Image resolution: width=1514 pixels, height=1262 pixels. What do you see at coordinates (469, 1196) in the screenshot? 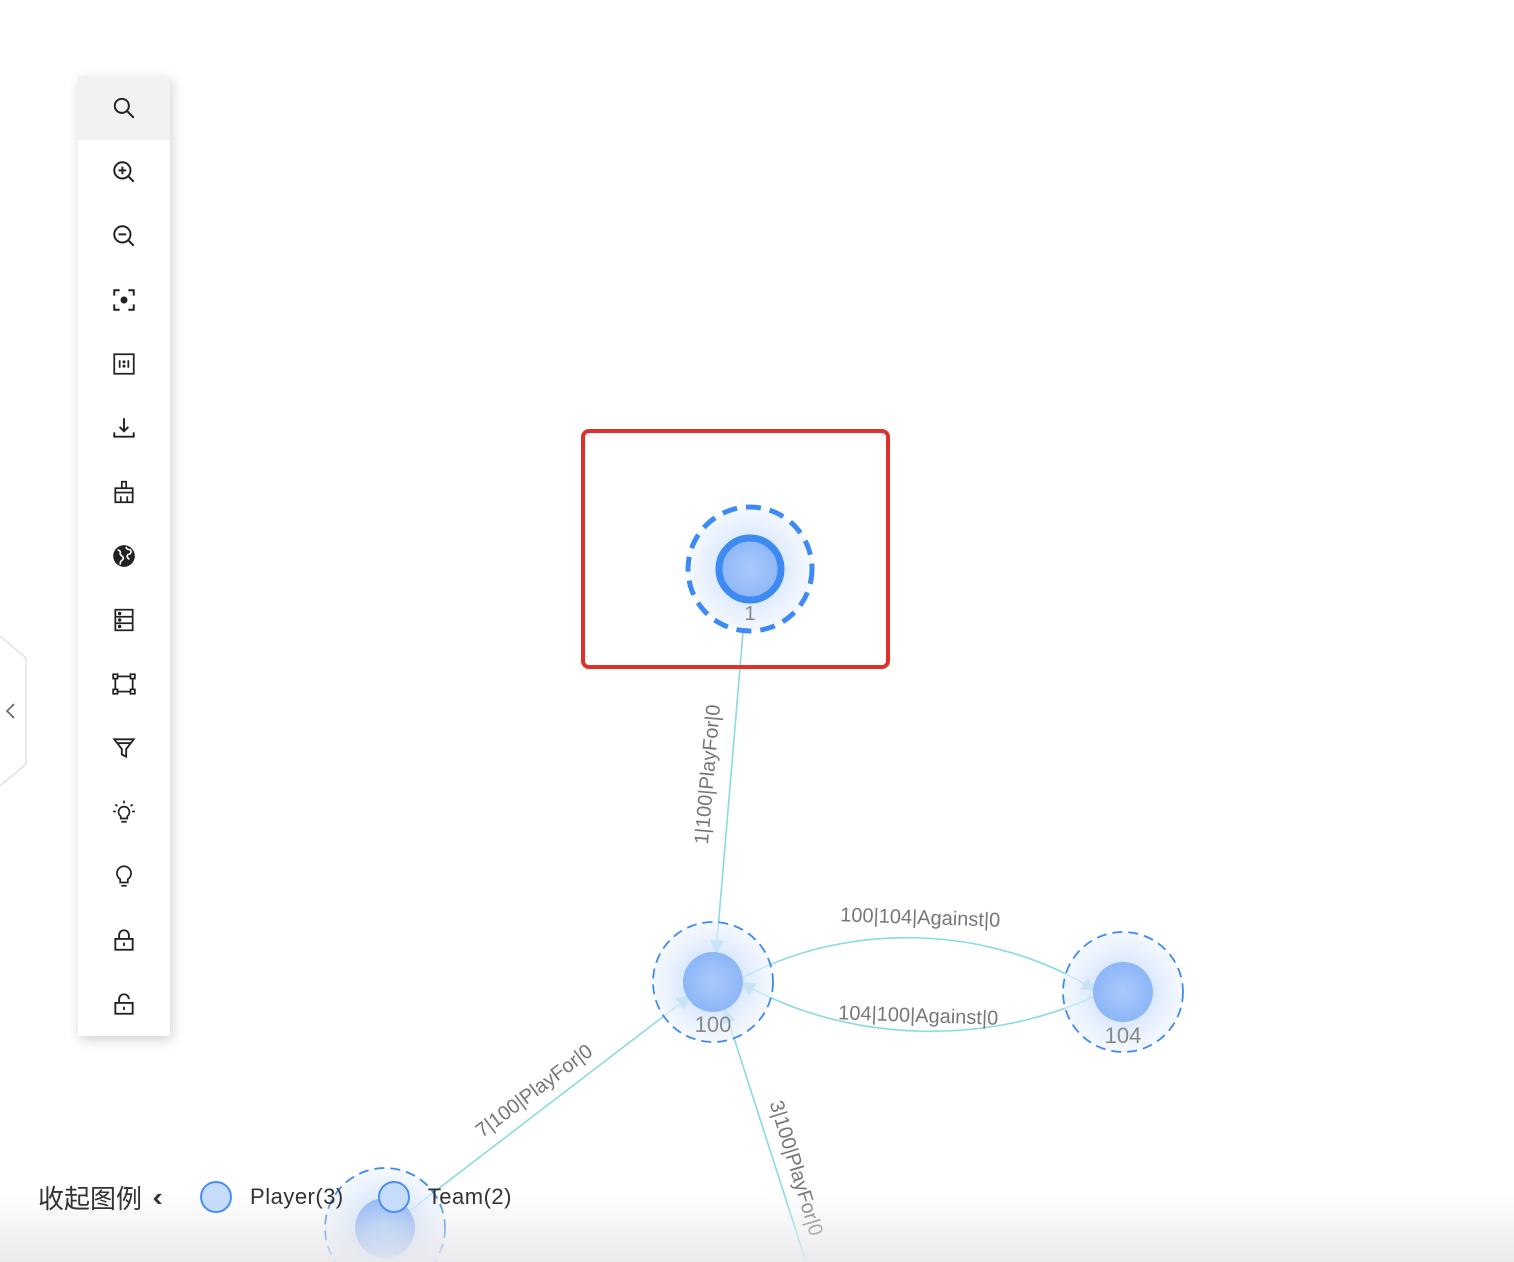
I see `legend-item-label: Team(2)` at bounding box center [469, 1196].